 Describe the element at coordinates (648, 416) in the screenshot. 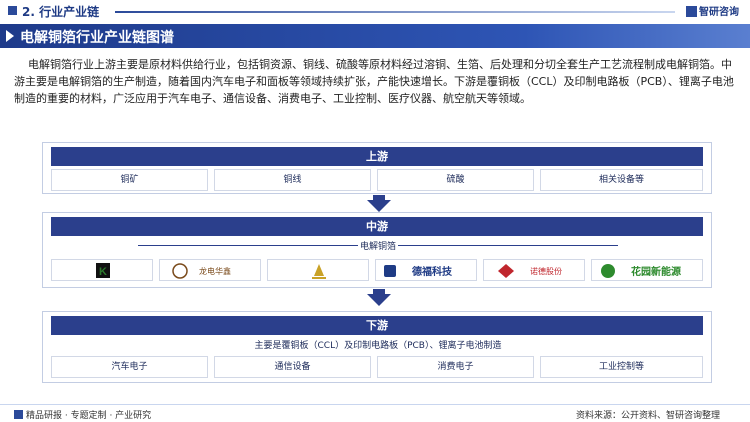

I see `footer-source: 资料来源：公开资料、智研咨询整理` at that location.